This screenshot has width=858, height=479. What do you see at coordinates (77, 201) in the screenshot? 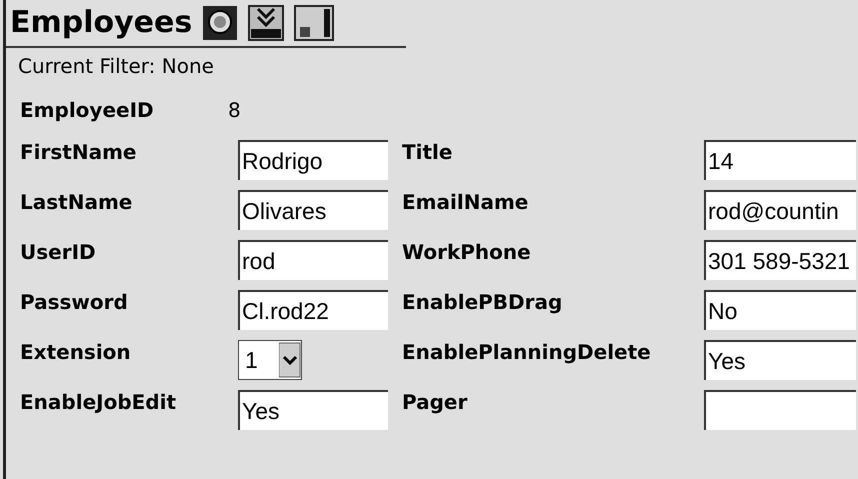
I see `field-label: LastName` at bounding box center [77, 201].